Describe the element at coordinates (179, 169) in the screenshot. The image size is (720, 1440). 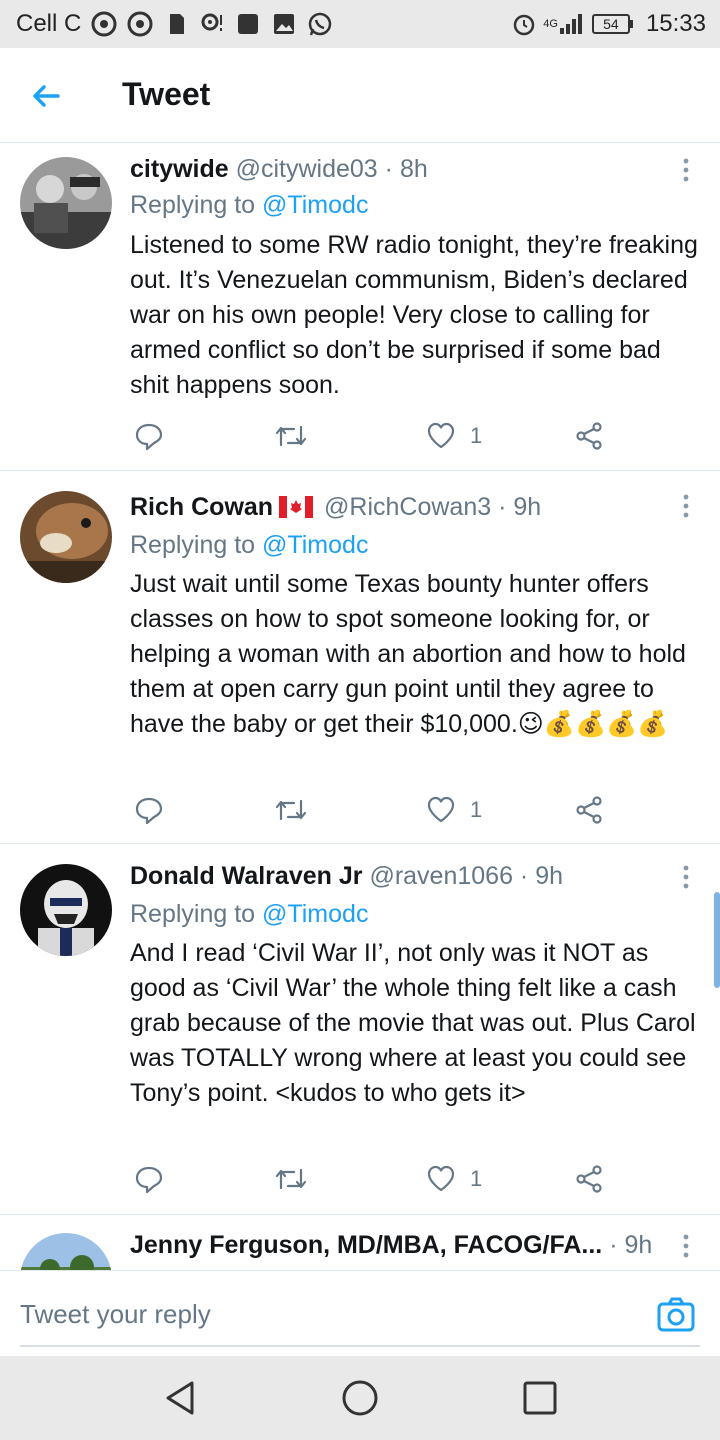
I see `author-name: citywide` at that location.